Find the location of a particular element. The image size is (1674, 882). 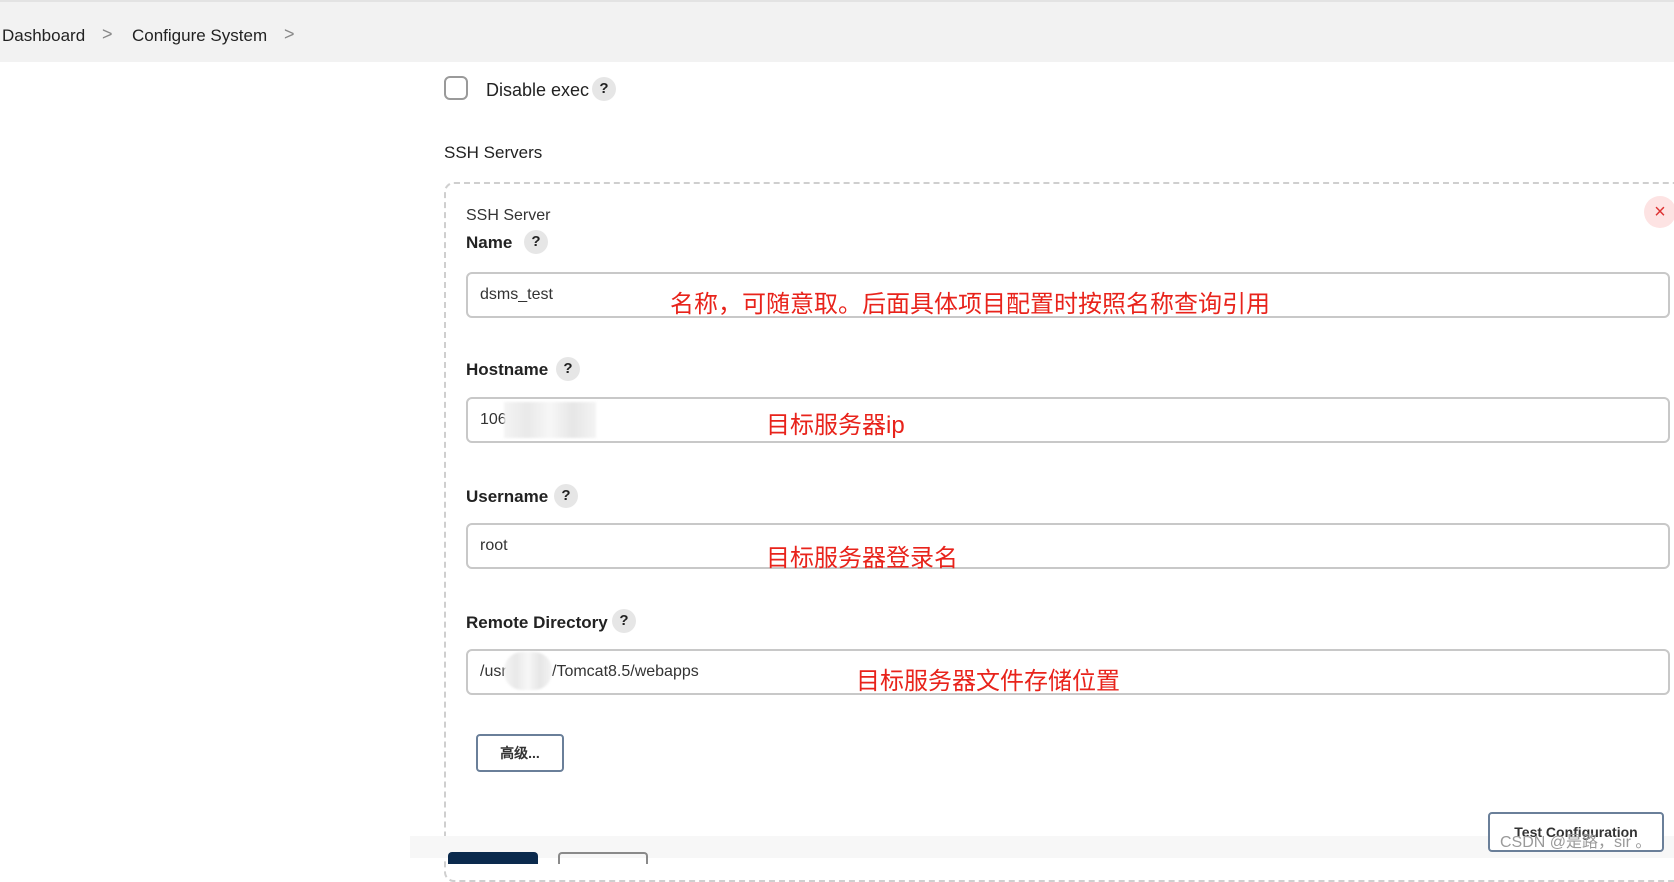

hostname-input: 106 is located at coordinates (1068, 420).